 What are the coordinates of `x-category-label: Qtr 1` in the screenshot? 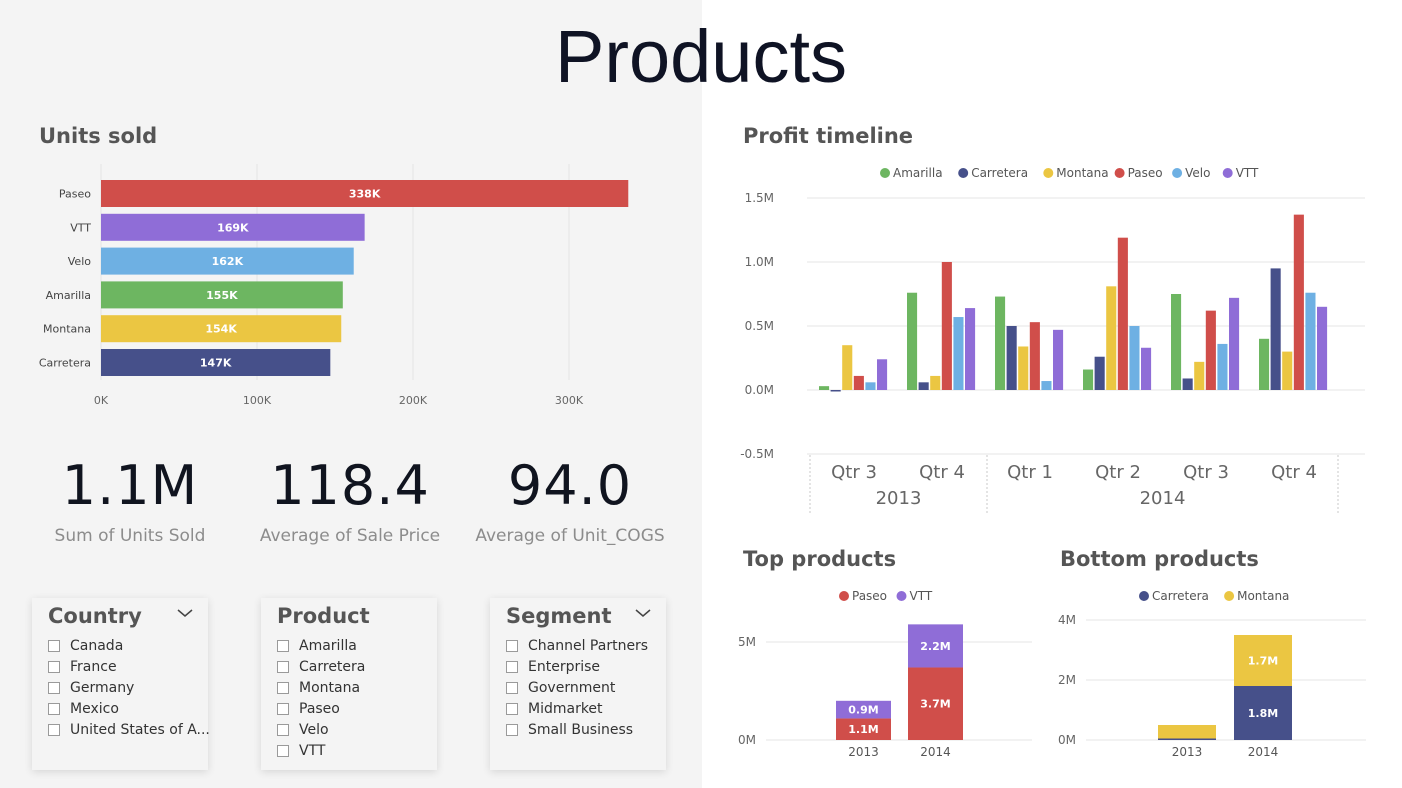 It's located at (1030, 472).